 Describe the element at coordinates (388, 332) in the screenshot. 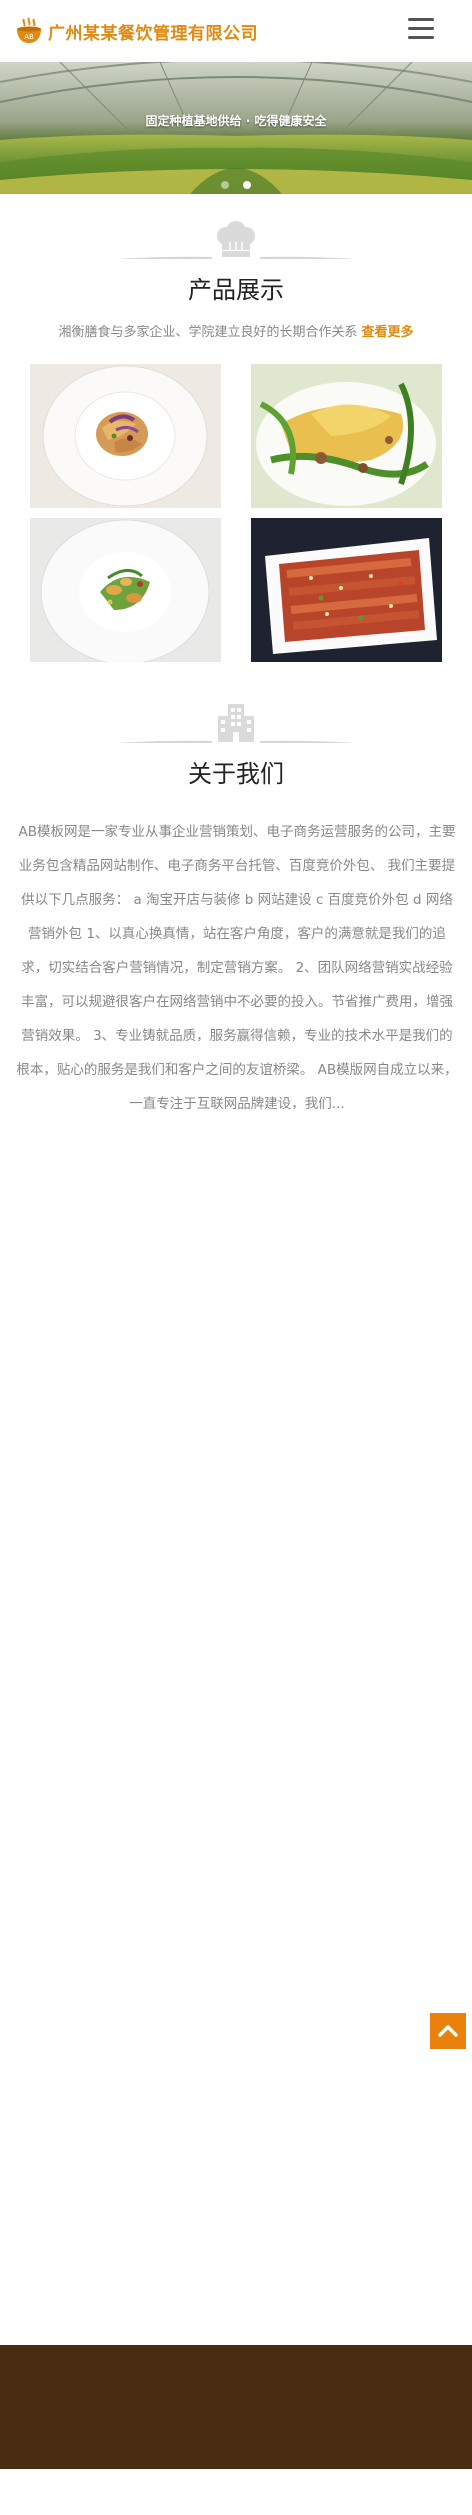

I see `view-more-link: 查看更多` at that location.